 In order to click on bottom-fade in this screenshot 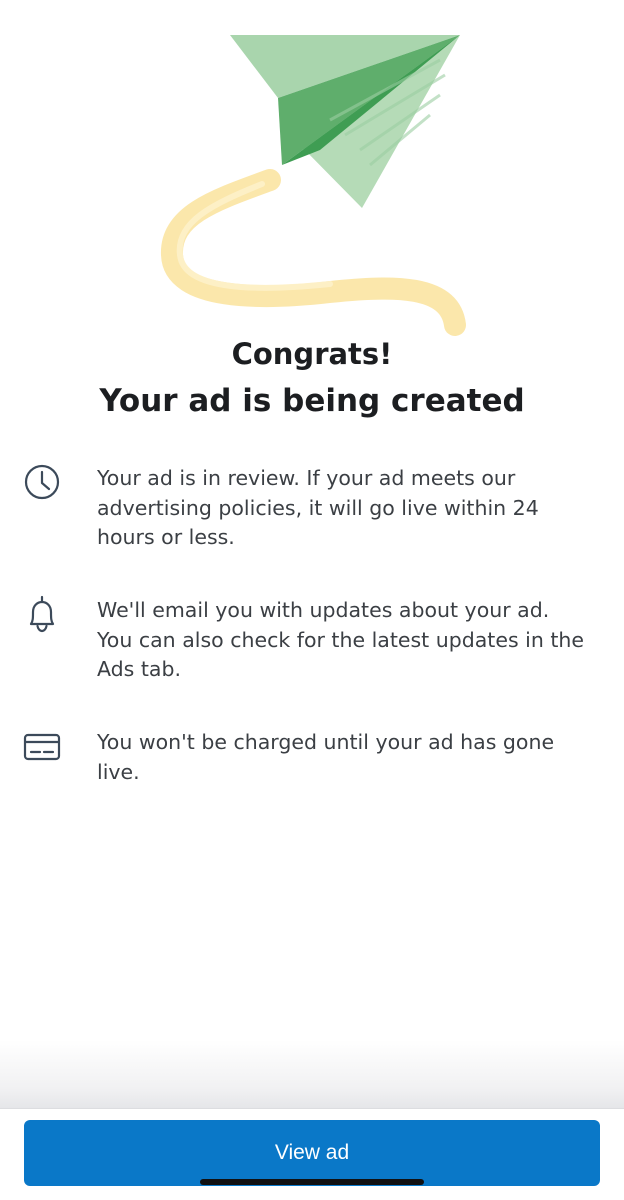, I will do `click(312, 1075)`.